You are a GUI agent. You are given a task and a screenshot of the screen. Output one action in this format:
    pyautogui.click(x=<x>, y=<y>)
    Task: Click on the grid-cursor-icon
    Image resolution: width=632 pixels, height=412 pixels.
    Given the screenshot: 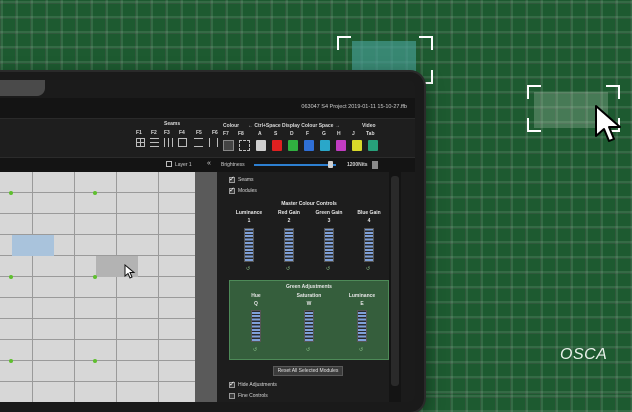 What is the action you would take?
    pyautogui.click(x=130, y=271)
    